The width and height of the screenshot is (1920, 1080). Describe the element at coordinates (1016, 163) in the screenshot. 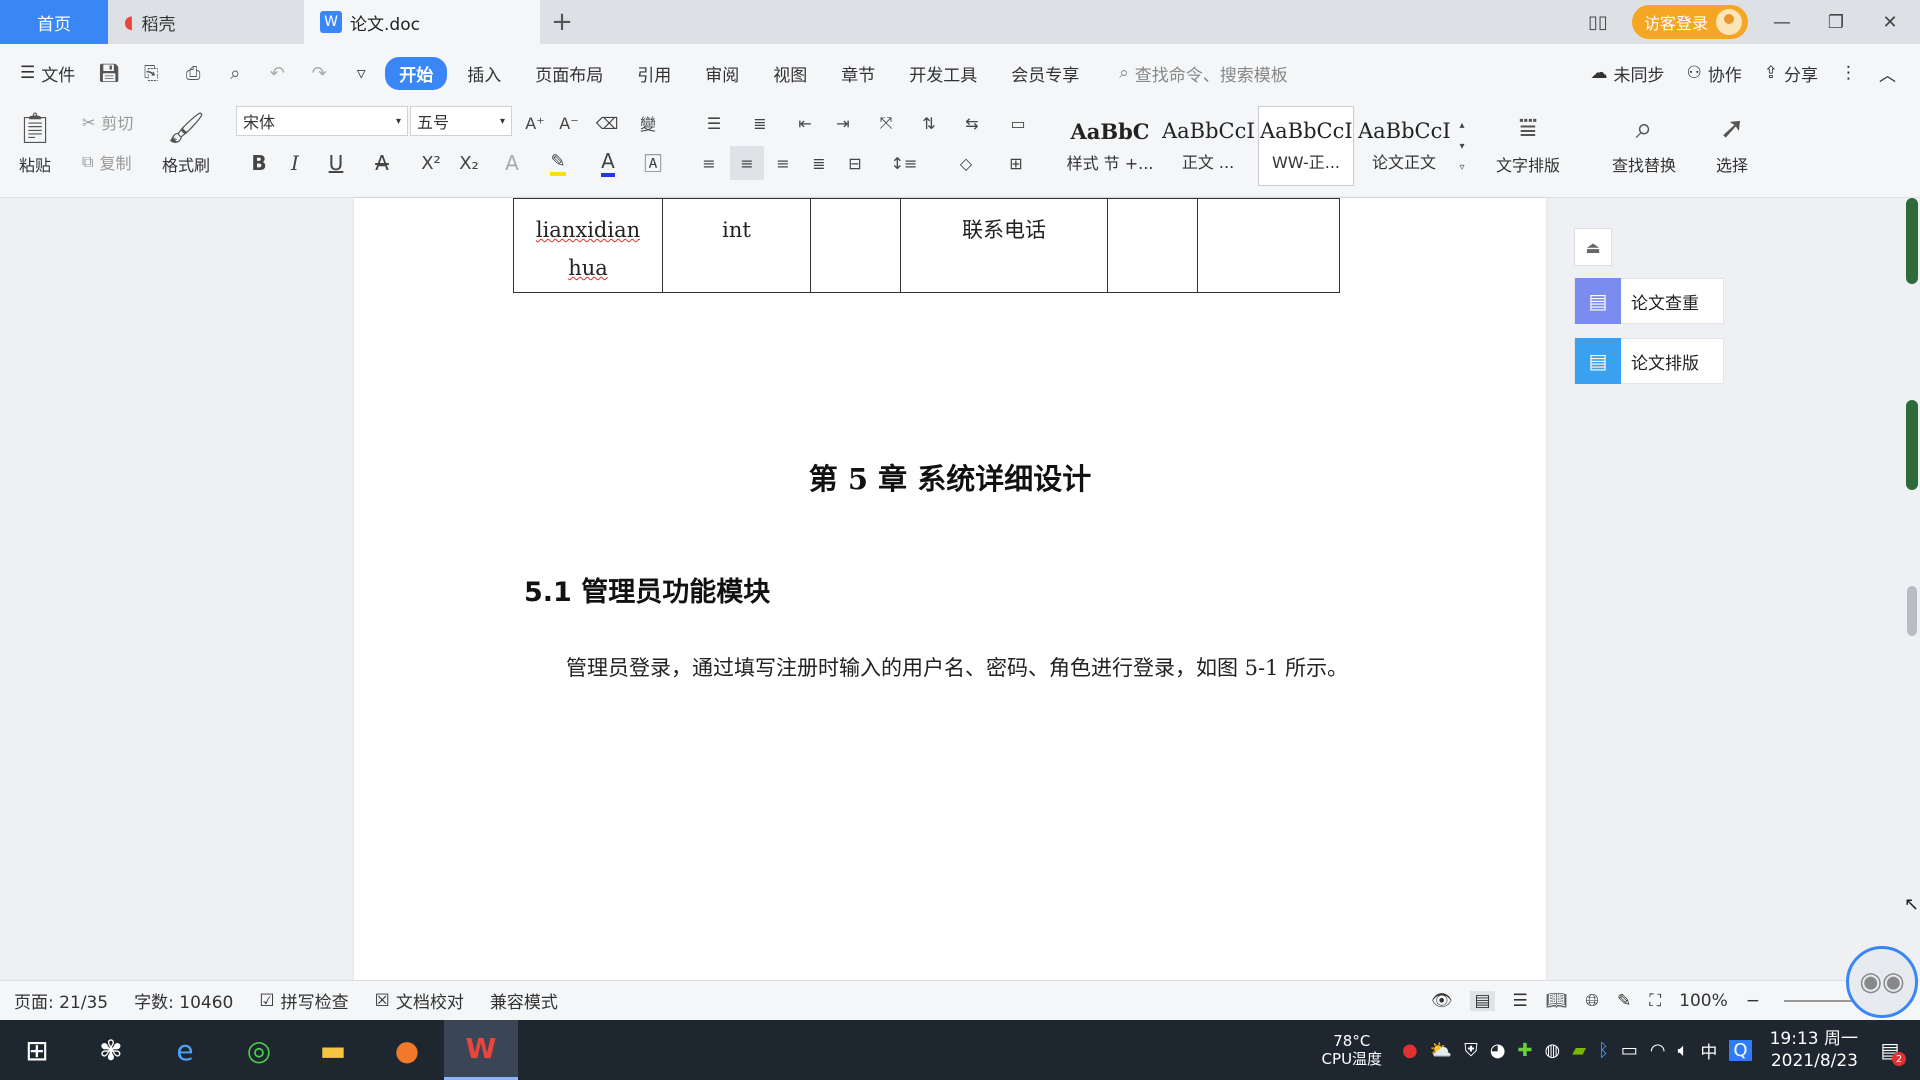

I see `borders-icon: ⊞` at that location.